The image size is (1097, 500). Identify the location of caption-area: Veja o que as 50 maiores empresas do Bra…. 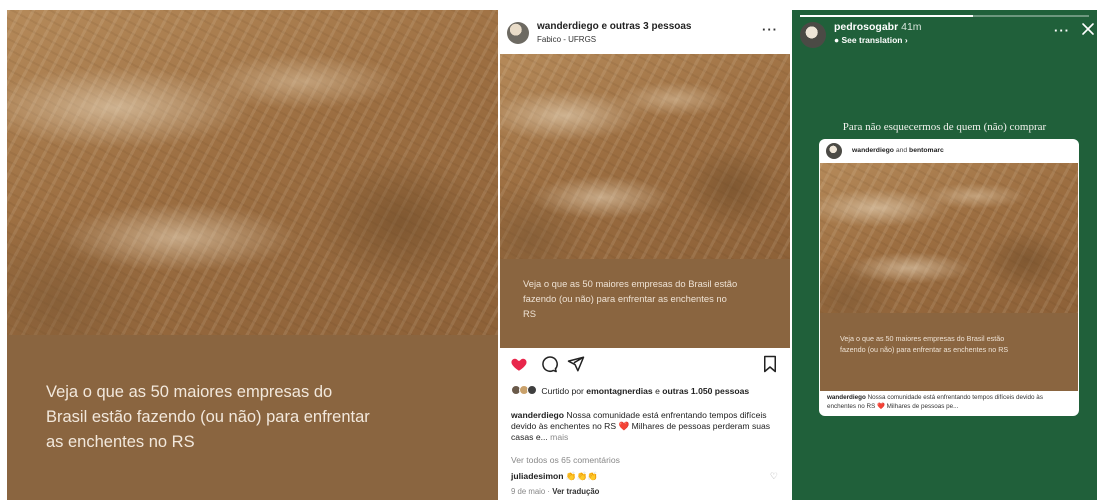
(252, 417).